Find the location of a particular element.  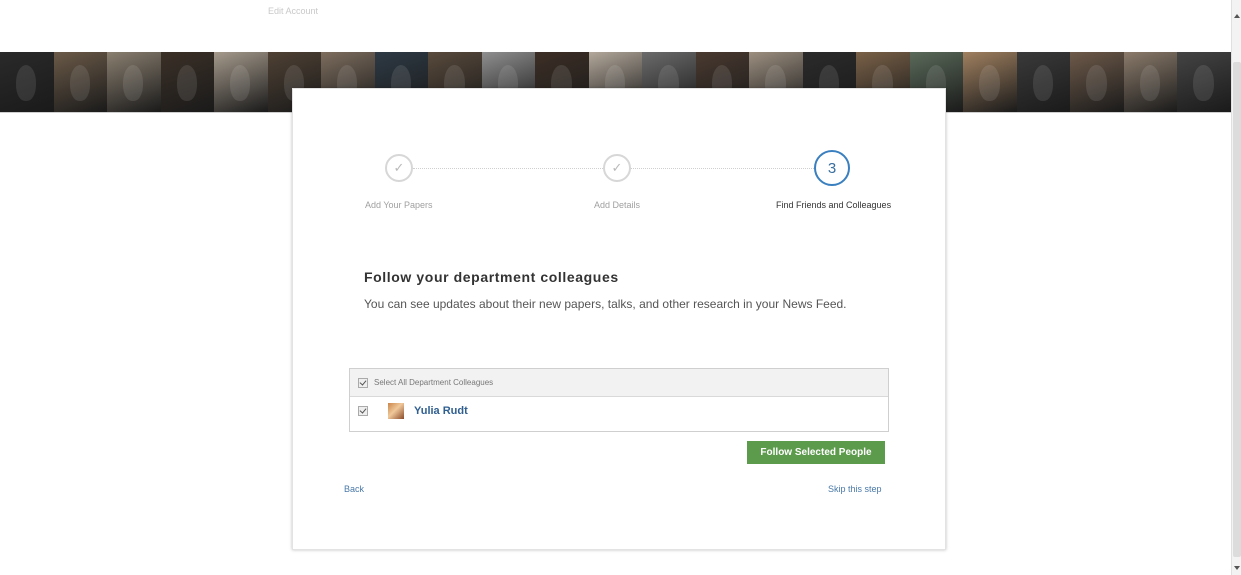

scroll-up-arrow-icon is located at coordinates (1237, 16).